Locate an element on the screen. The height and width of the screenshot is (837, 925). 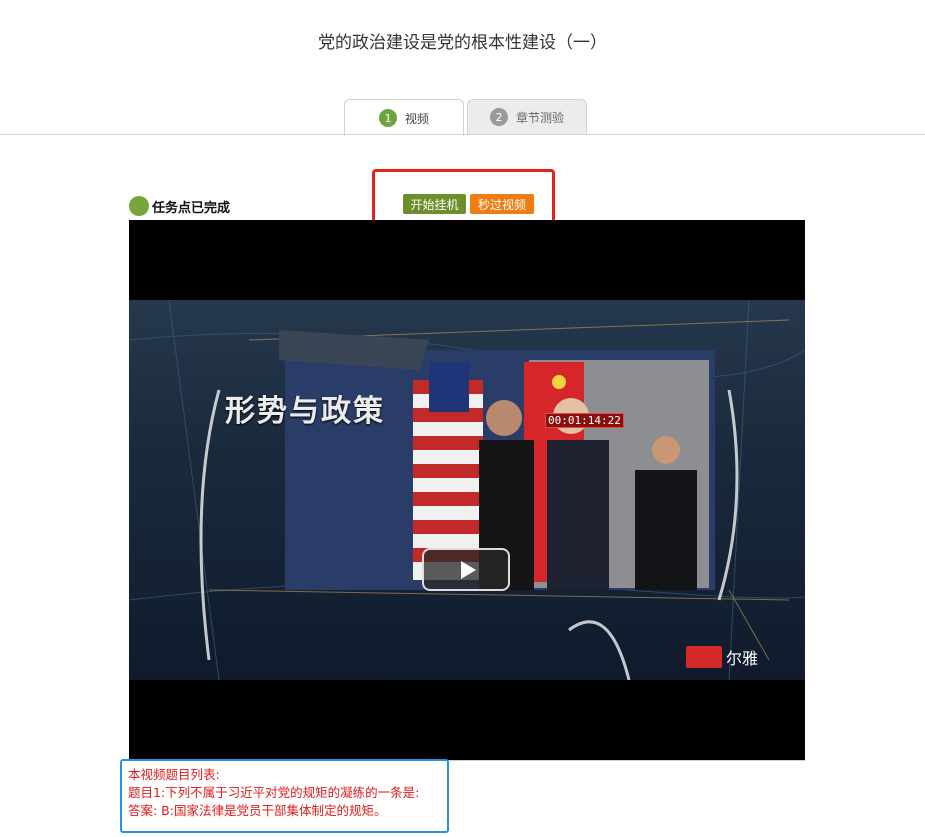
logo-text: 尔雅 is located at coordinates (742, 658).